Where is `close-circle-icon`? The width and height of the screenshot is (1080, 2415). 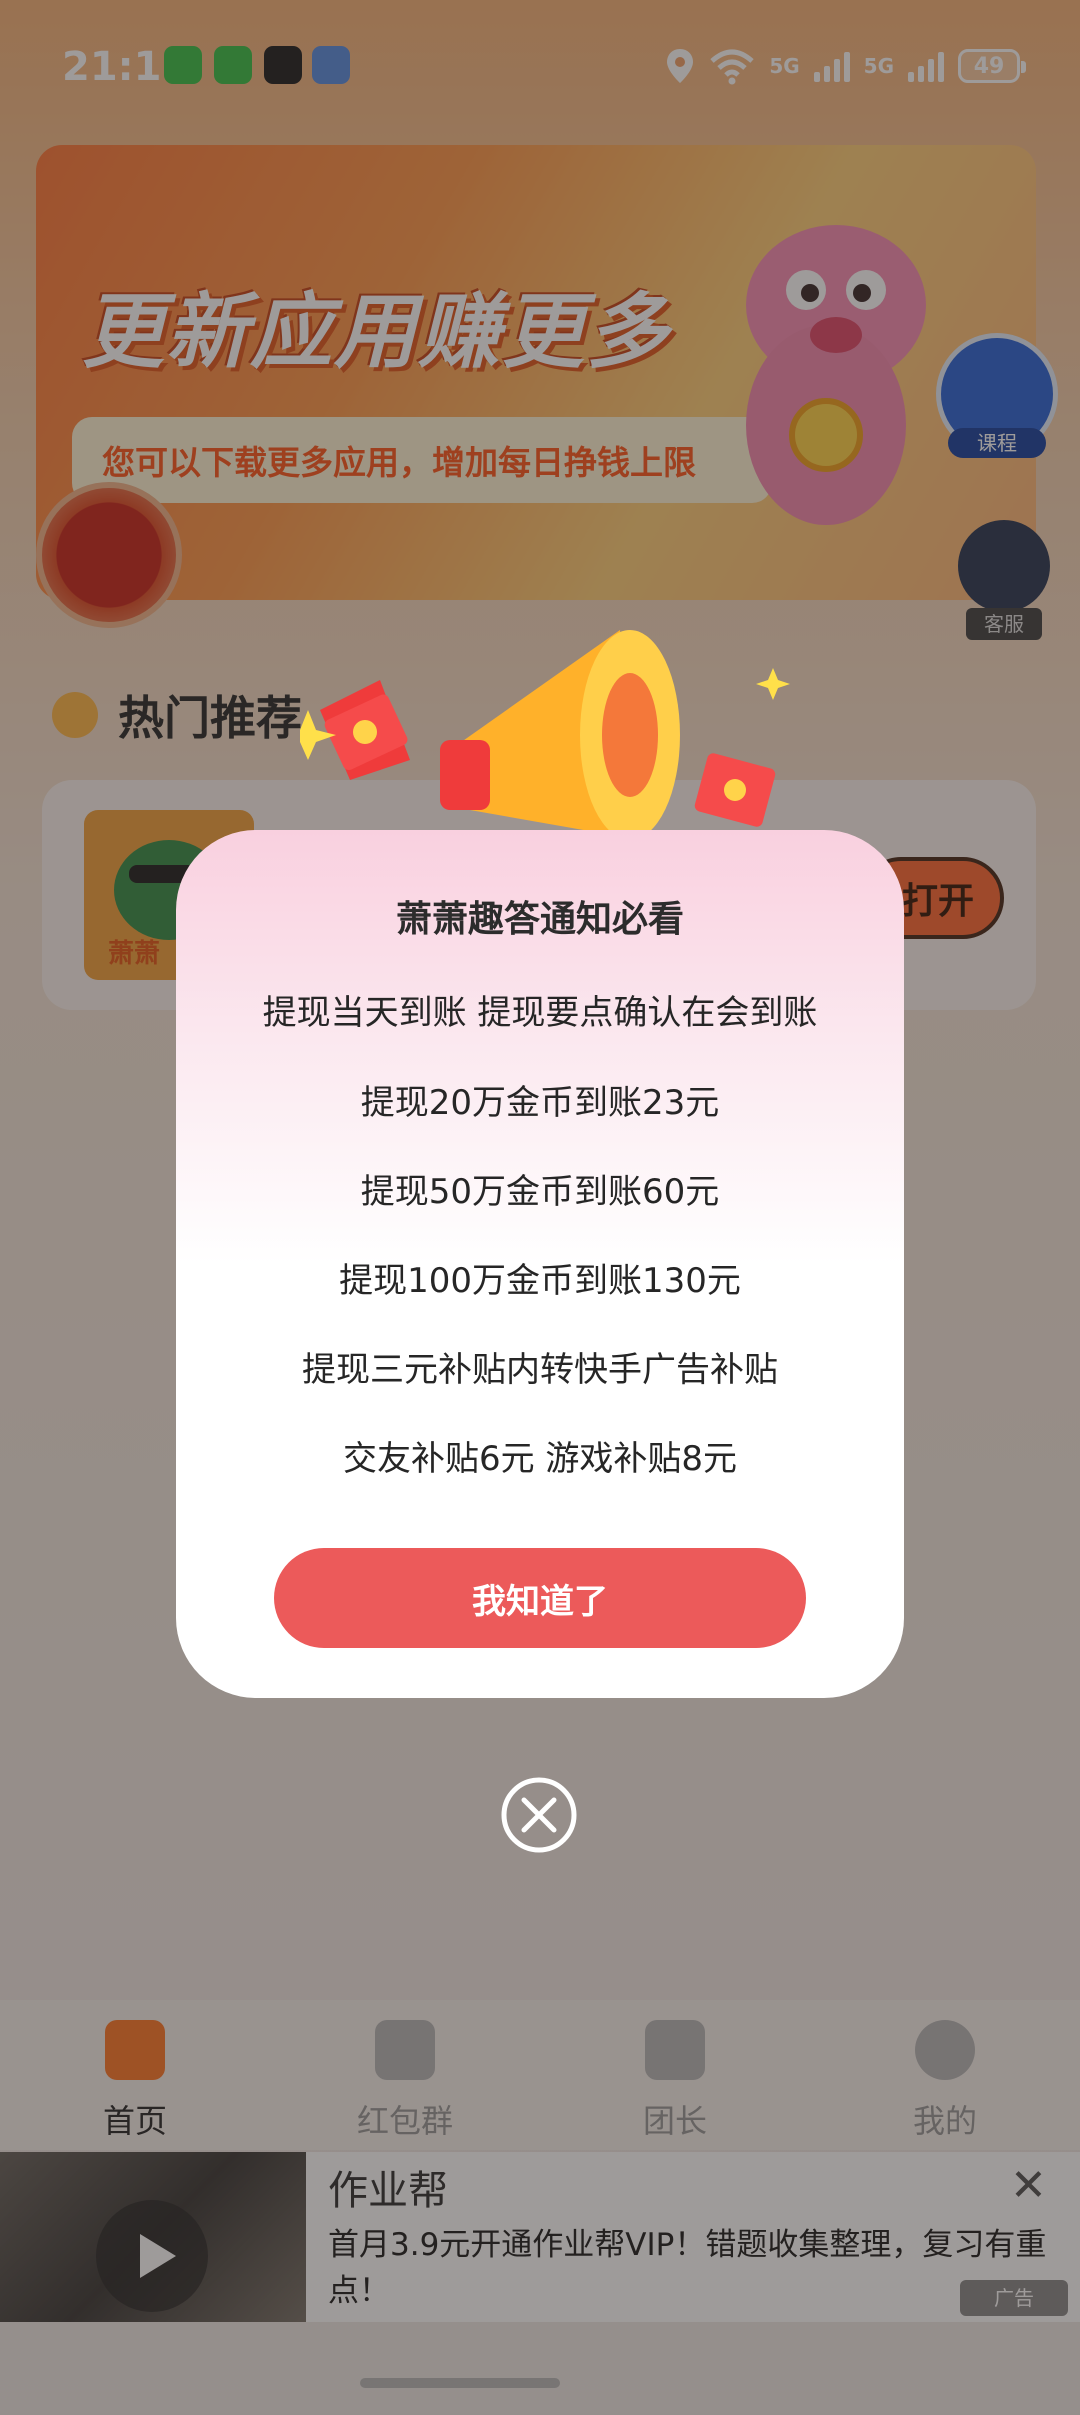
close-circle-icon is located at coordinates (539, 1815).